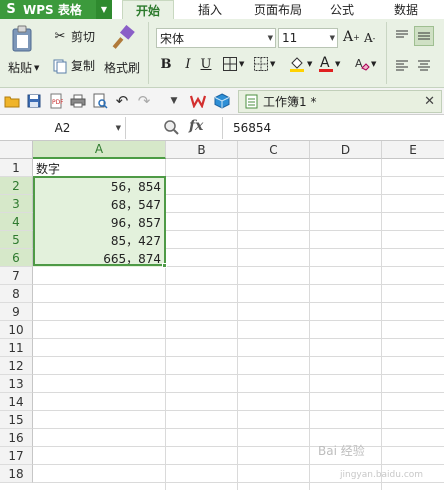 The width and height of the screenshot is (444, 490). Describe the element at coordinates (290, 102) in the screenshot. I see `document-title: 工作簿1 *` at that location.